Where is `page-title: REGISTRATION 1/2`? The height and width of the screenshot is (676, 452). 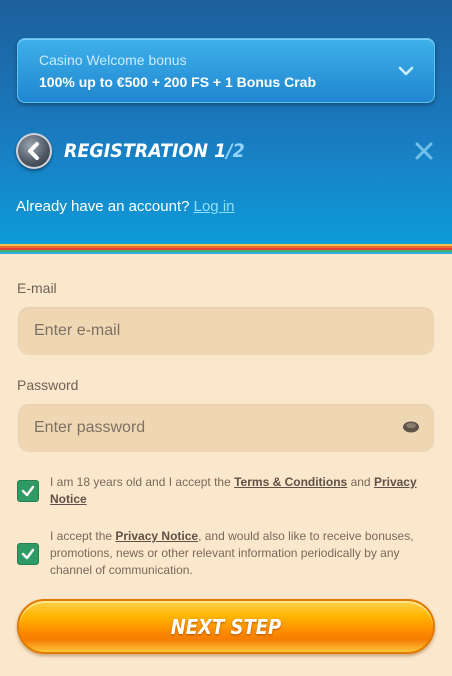
page-title: REGISTRATION 1/2 is located at coordinates (154, 151).